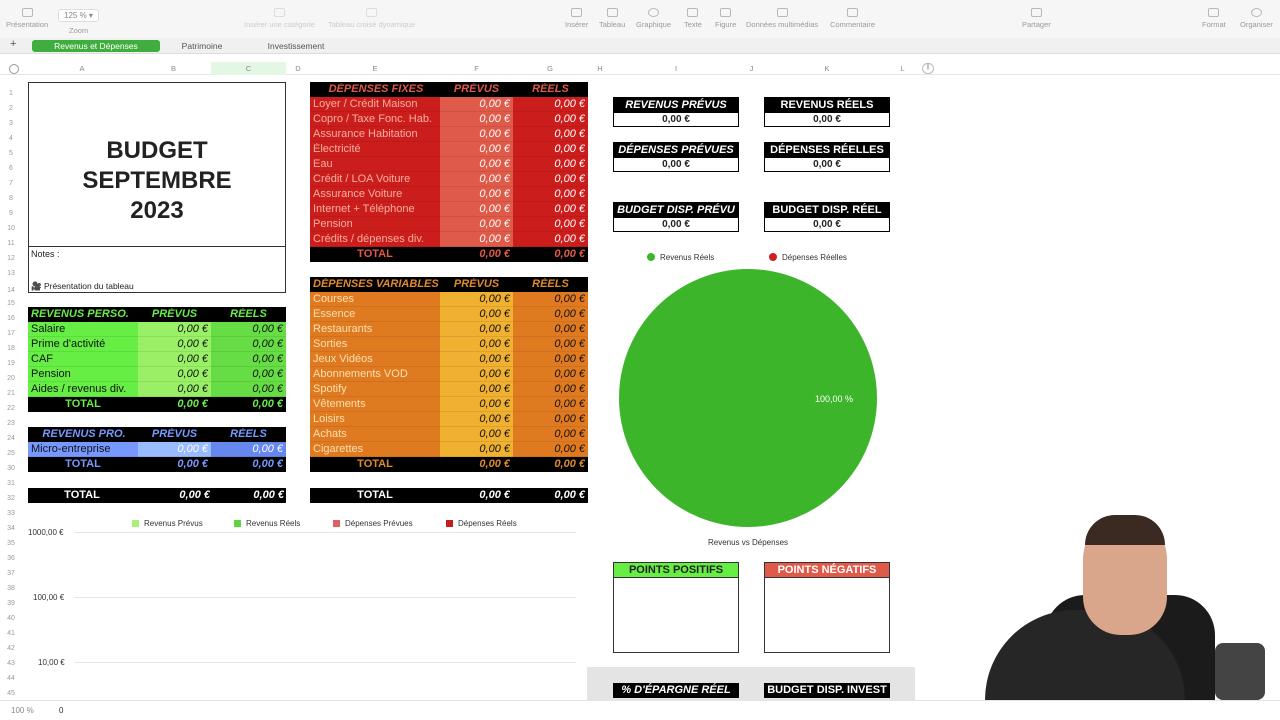 This screenshot has width=1280, height=720. What do you see at coordinates (375, 209) in the screenshot?
I see `table-row-label: Internet + Téléphone` at bounding box center [375, 209].